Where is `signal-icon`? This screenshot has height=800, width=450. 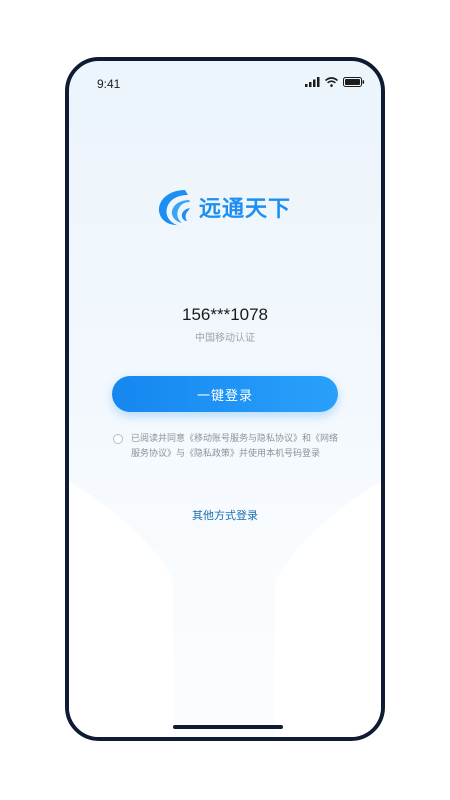 signal-icon is located at coordinates (312, 82).